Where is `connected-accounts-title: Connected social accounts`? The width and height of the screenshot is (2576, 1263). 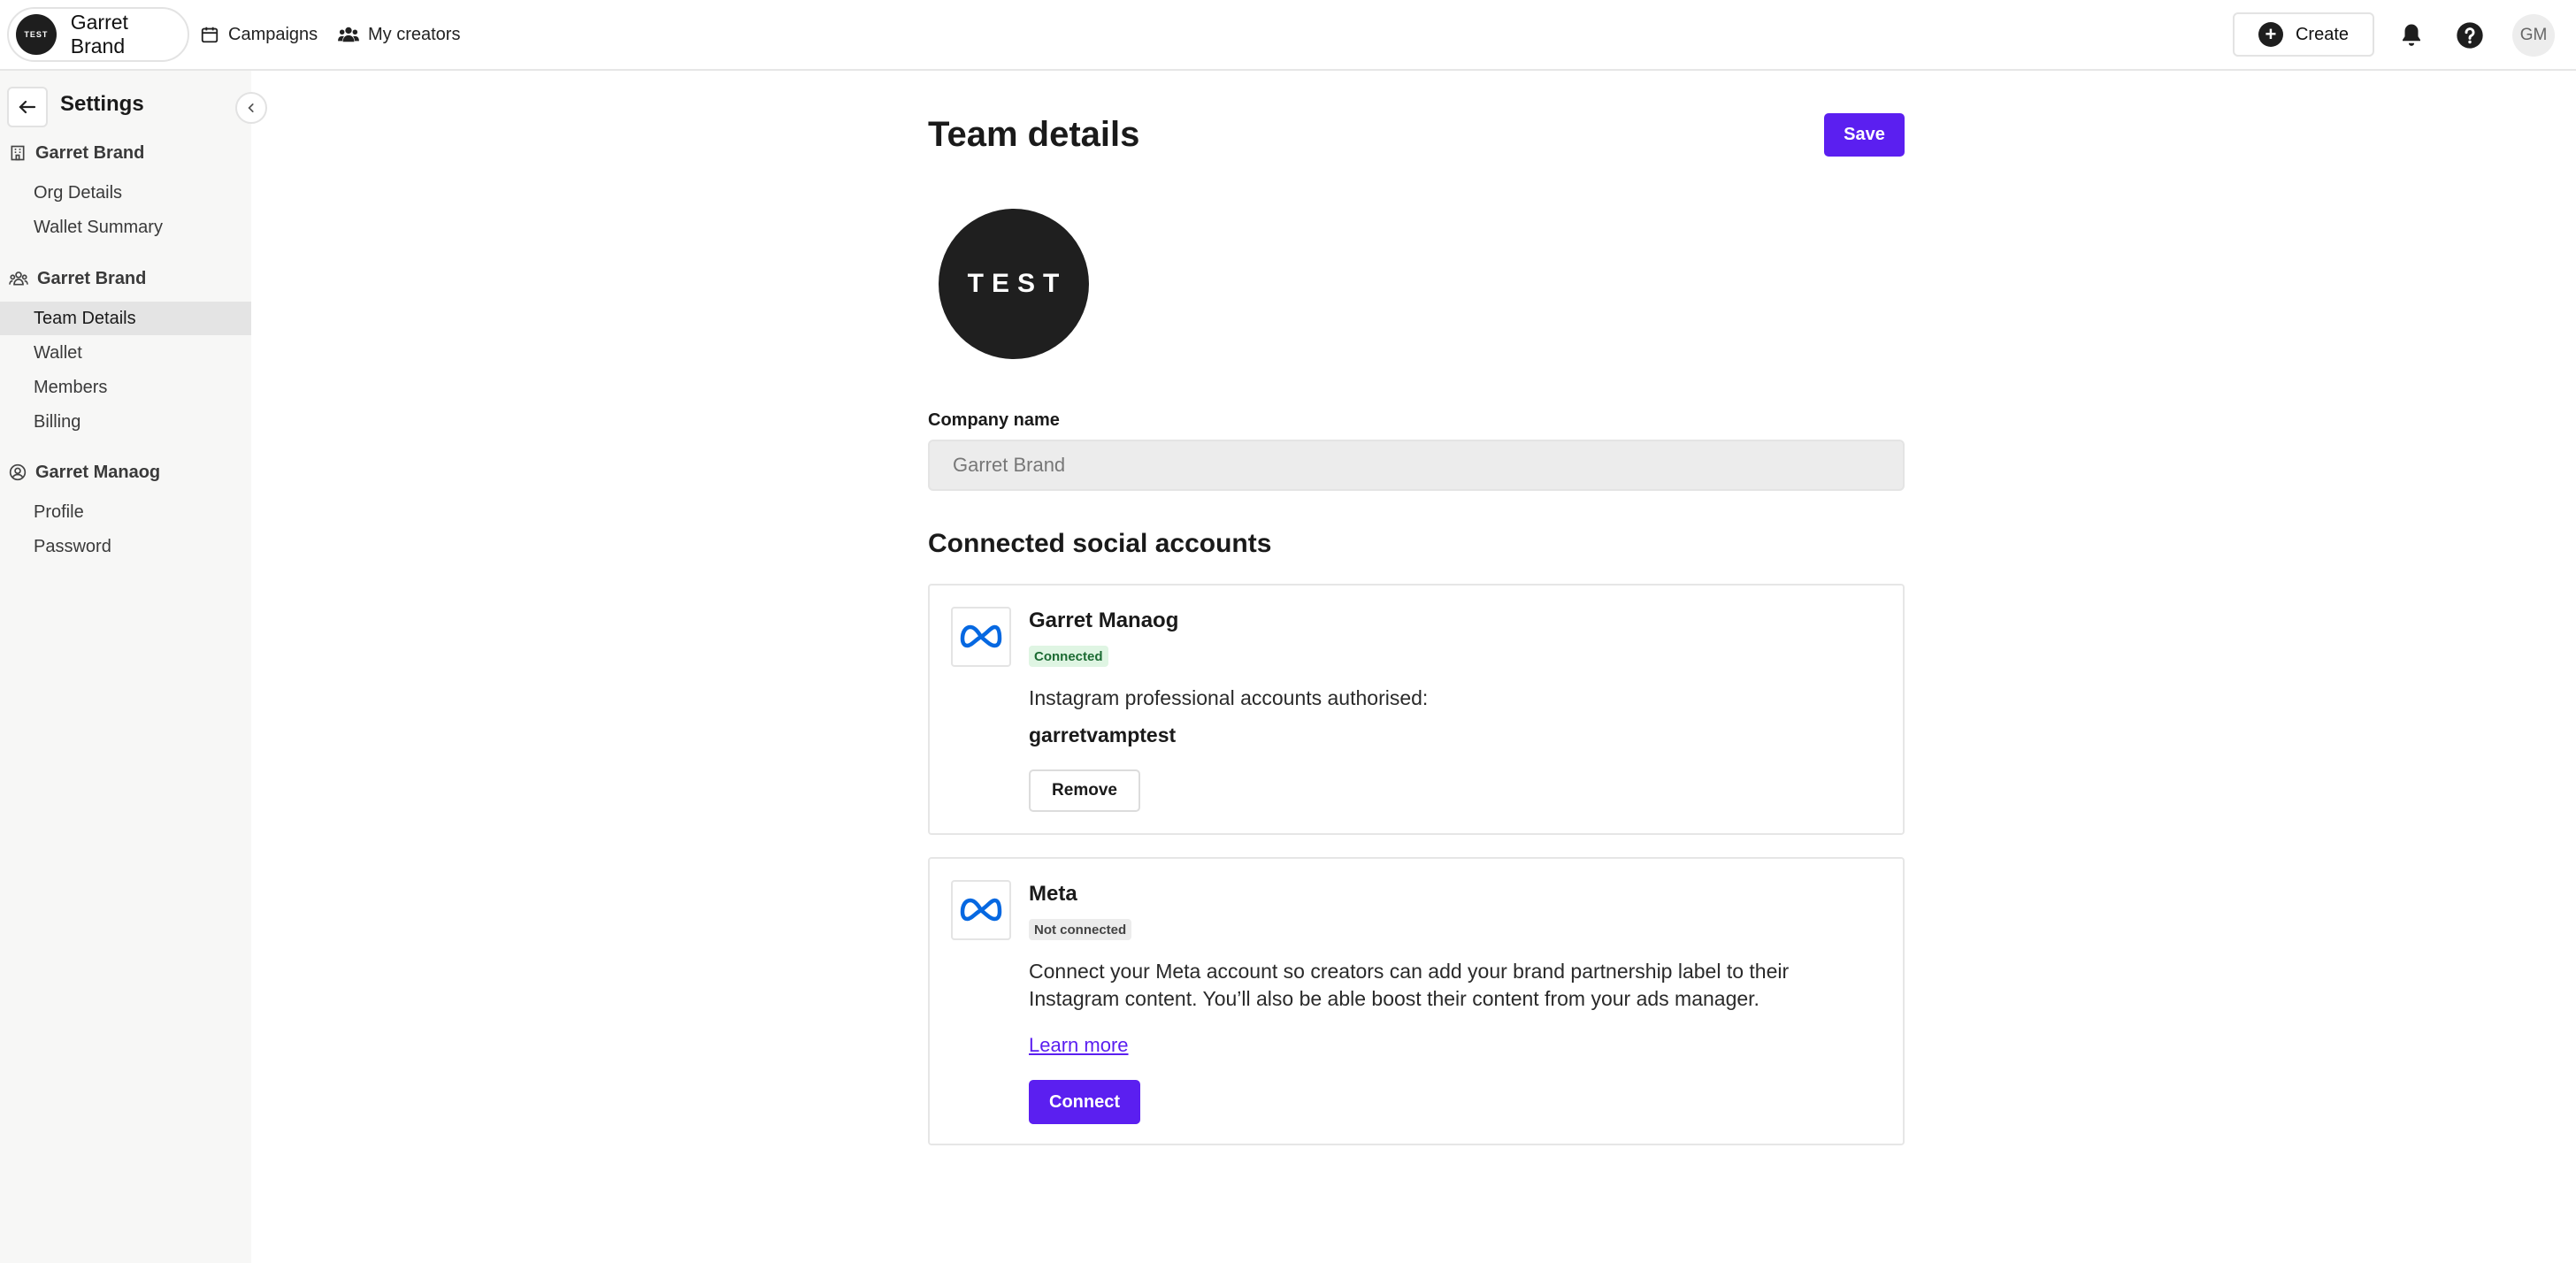 connected-accounts-title: Connected social accounts is located at coordinates (1100, 543).